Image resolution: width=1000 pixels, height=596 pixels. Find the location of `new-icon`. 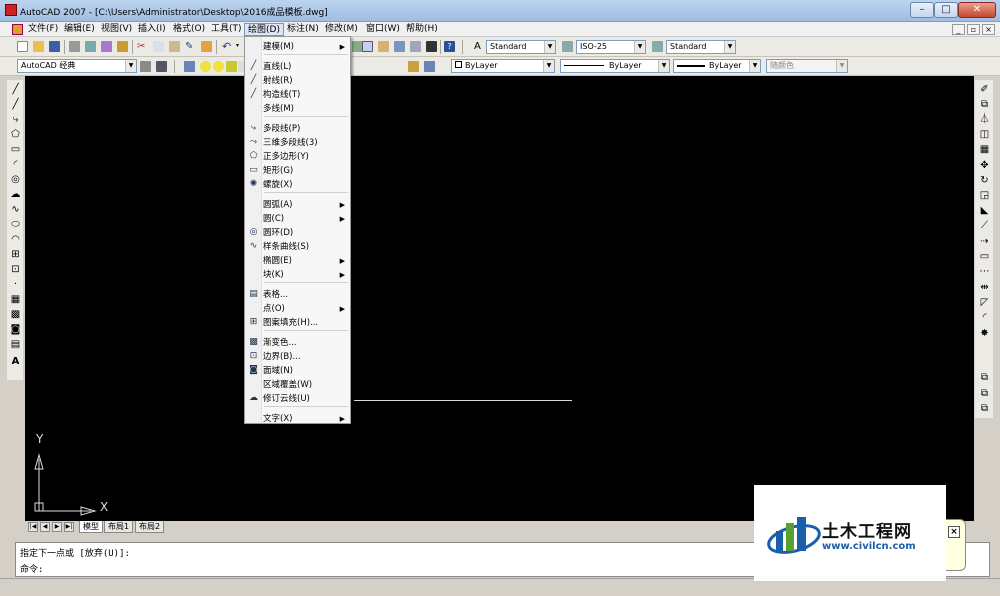

new-icon is located at coordinates (22, 46).